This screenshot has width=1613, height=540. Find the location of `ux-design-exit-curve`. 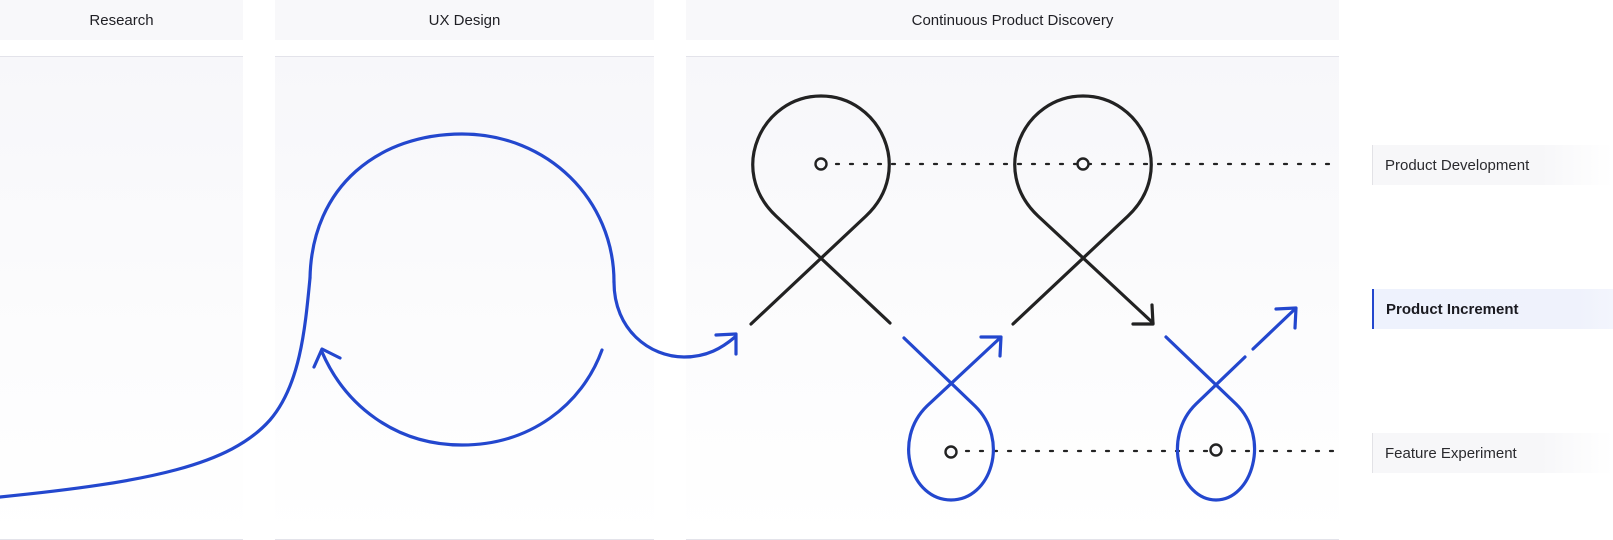

ux-design-exit-curve is located at coordinates (674, 319).